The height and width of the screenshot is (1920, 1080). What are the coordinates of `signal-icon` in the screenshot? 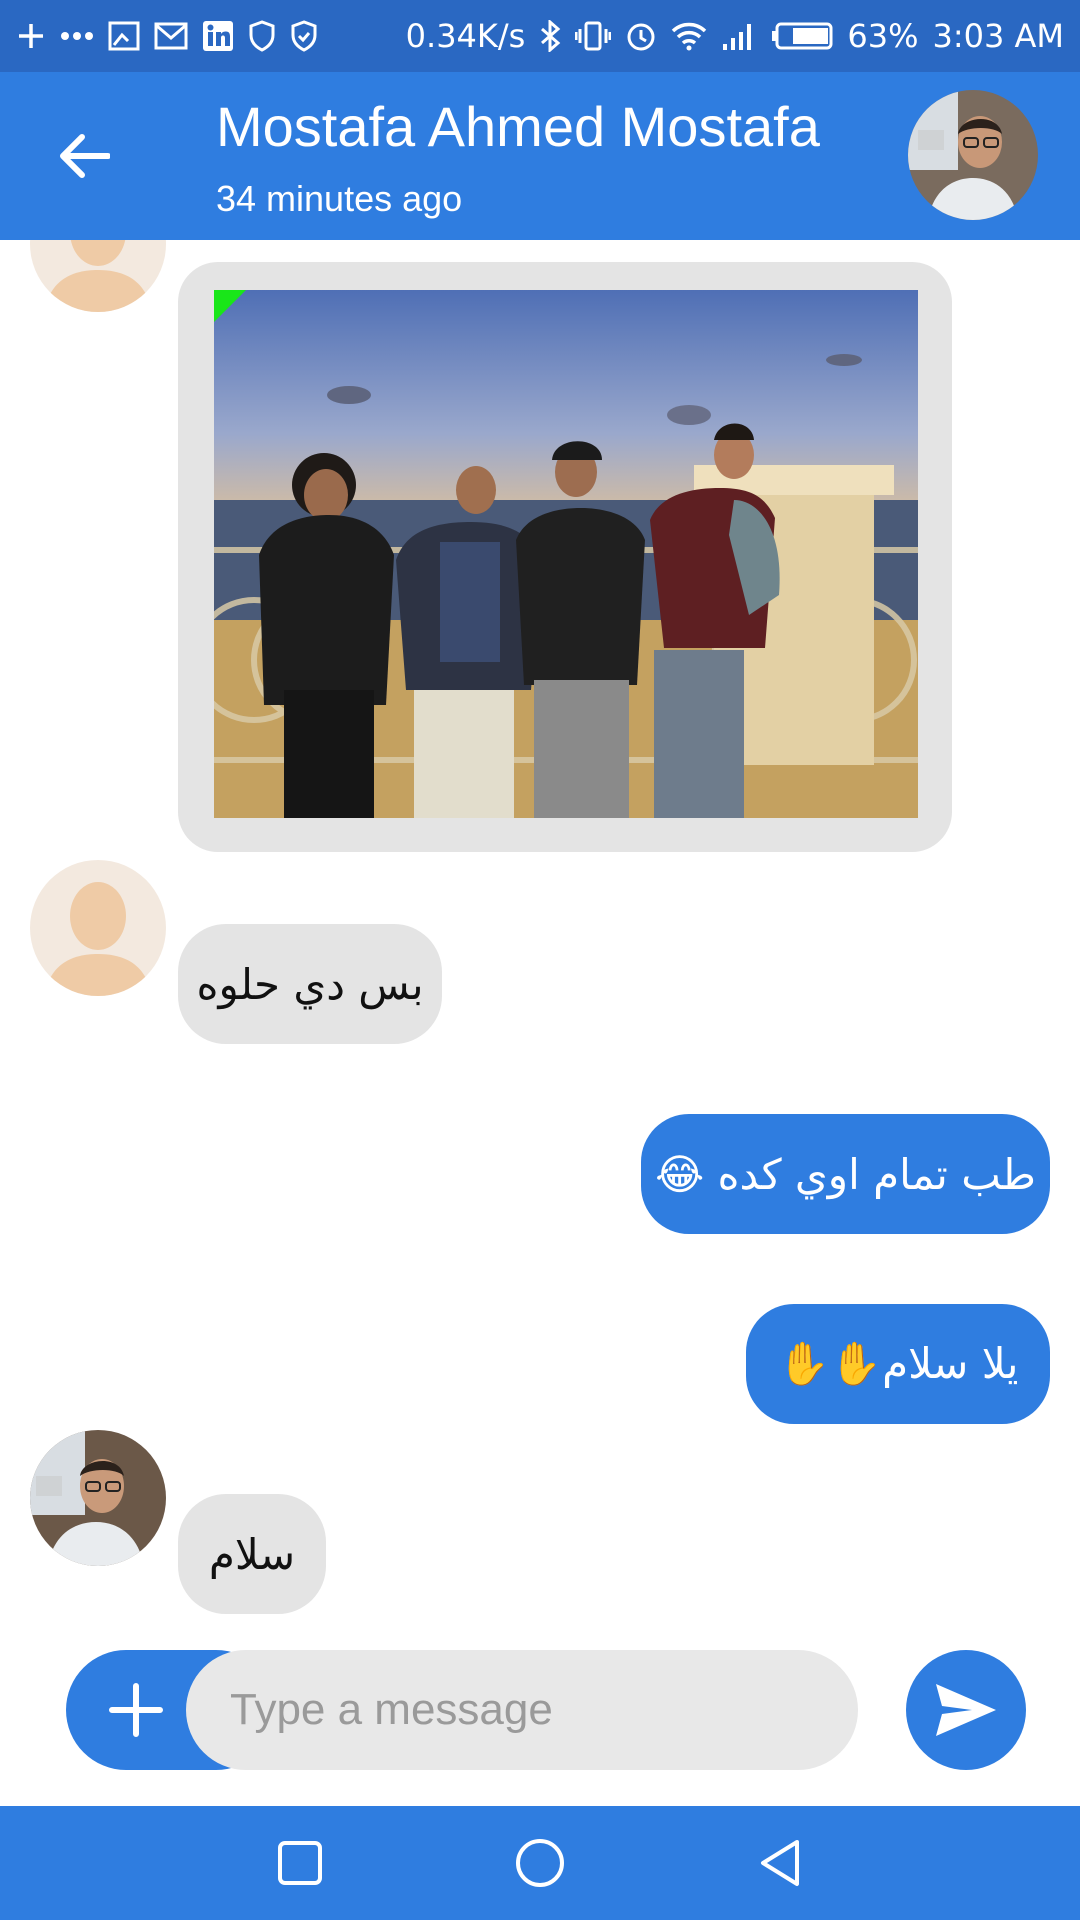 It's located at (739, 36).